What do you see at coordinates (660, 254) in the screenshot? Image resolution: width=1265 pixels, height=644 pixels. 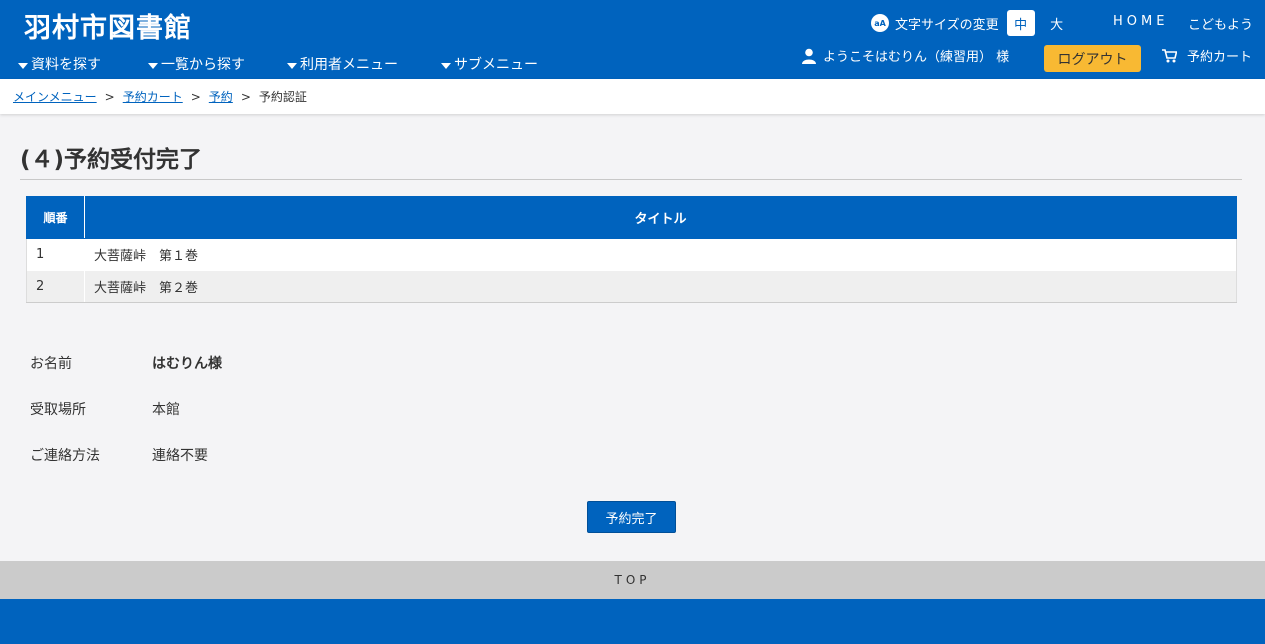 I see `row-title: 大菩薩峠 第１巻` at bounding box center [660, 254].